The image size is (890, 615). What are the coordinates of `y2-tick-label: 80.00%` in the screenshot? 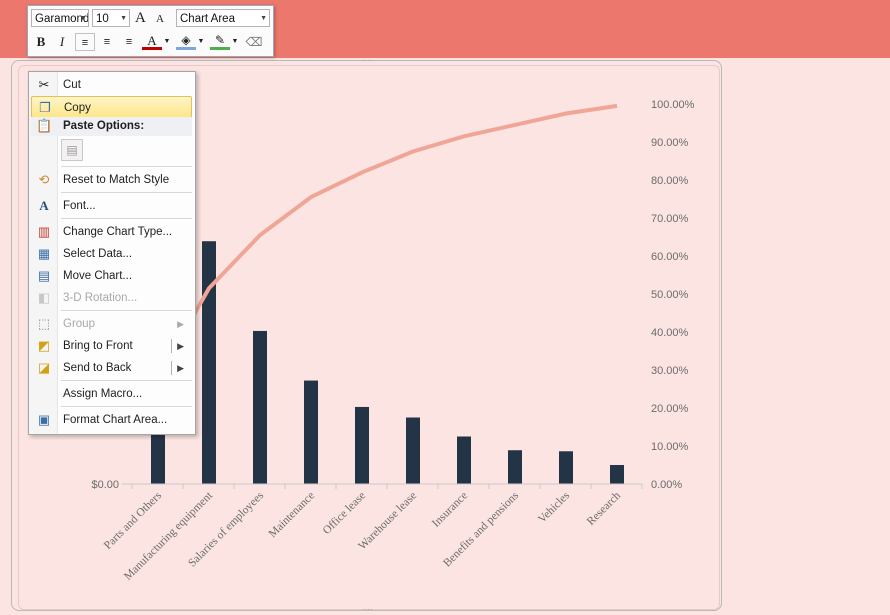 It's located at (670, 181).